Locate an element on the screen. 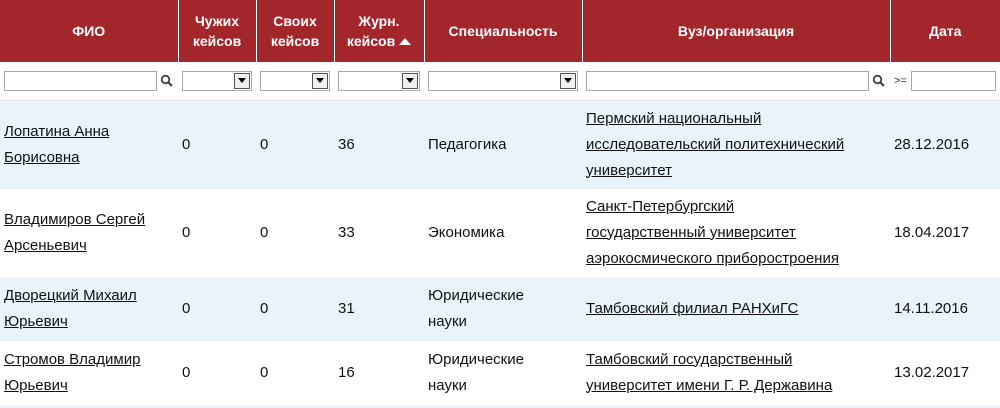 This screenshot has width=1000, height=408. filter-cell-journal is located at coordinates (379, 81).